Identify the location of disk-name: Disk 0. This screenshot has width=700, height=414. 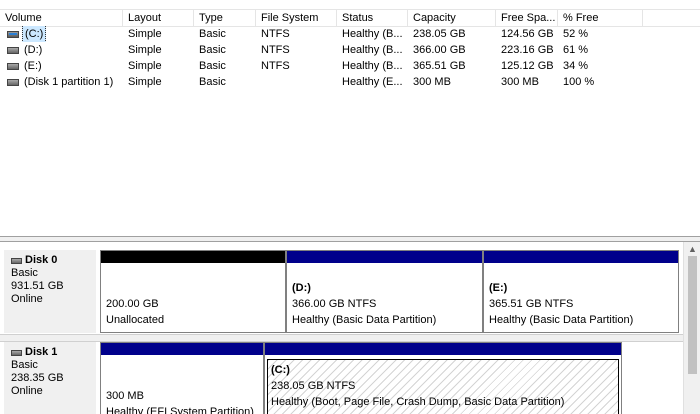
(41, 260).